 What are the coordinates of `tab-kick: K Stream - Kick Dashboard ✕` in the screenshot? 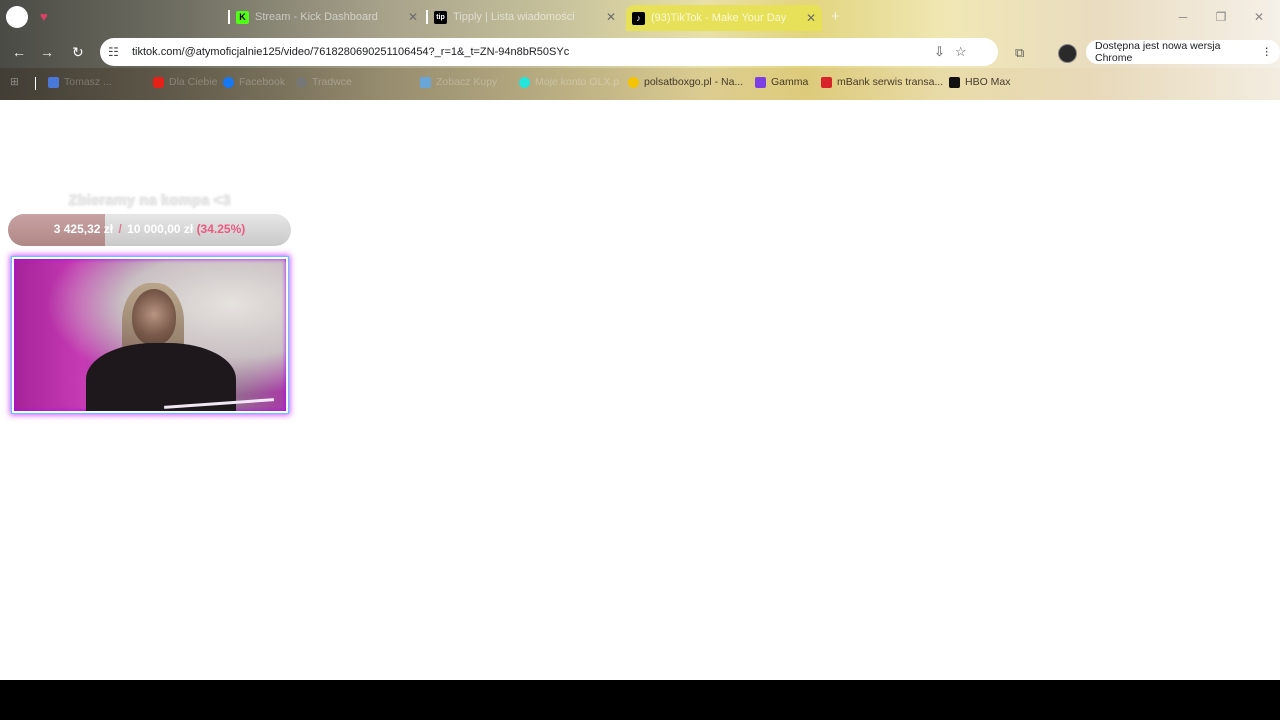 It's located at (323, 17).